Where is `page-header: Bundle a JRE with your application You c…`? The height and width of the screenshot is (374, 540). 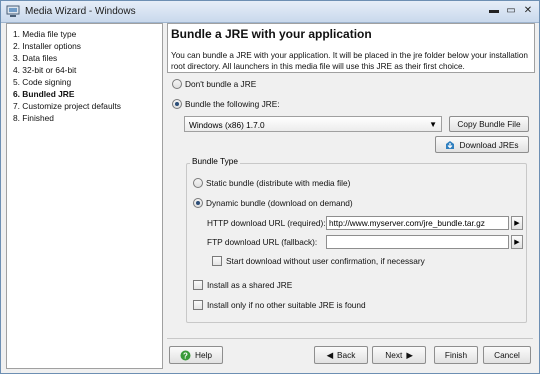
page-header: Bundle a JRE with your application You c… is located at coordinates (351, 48).